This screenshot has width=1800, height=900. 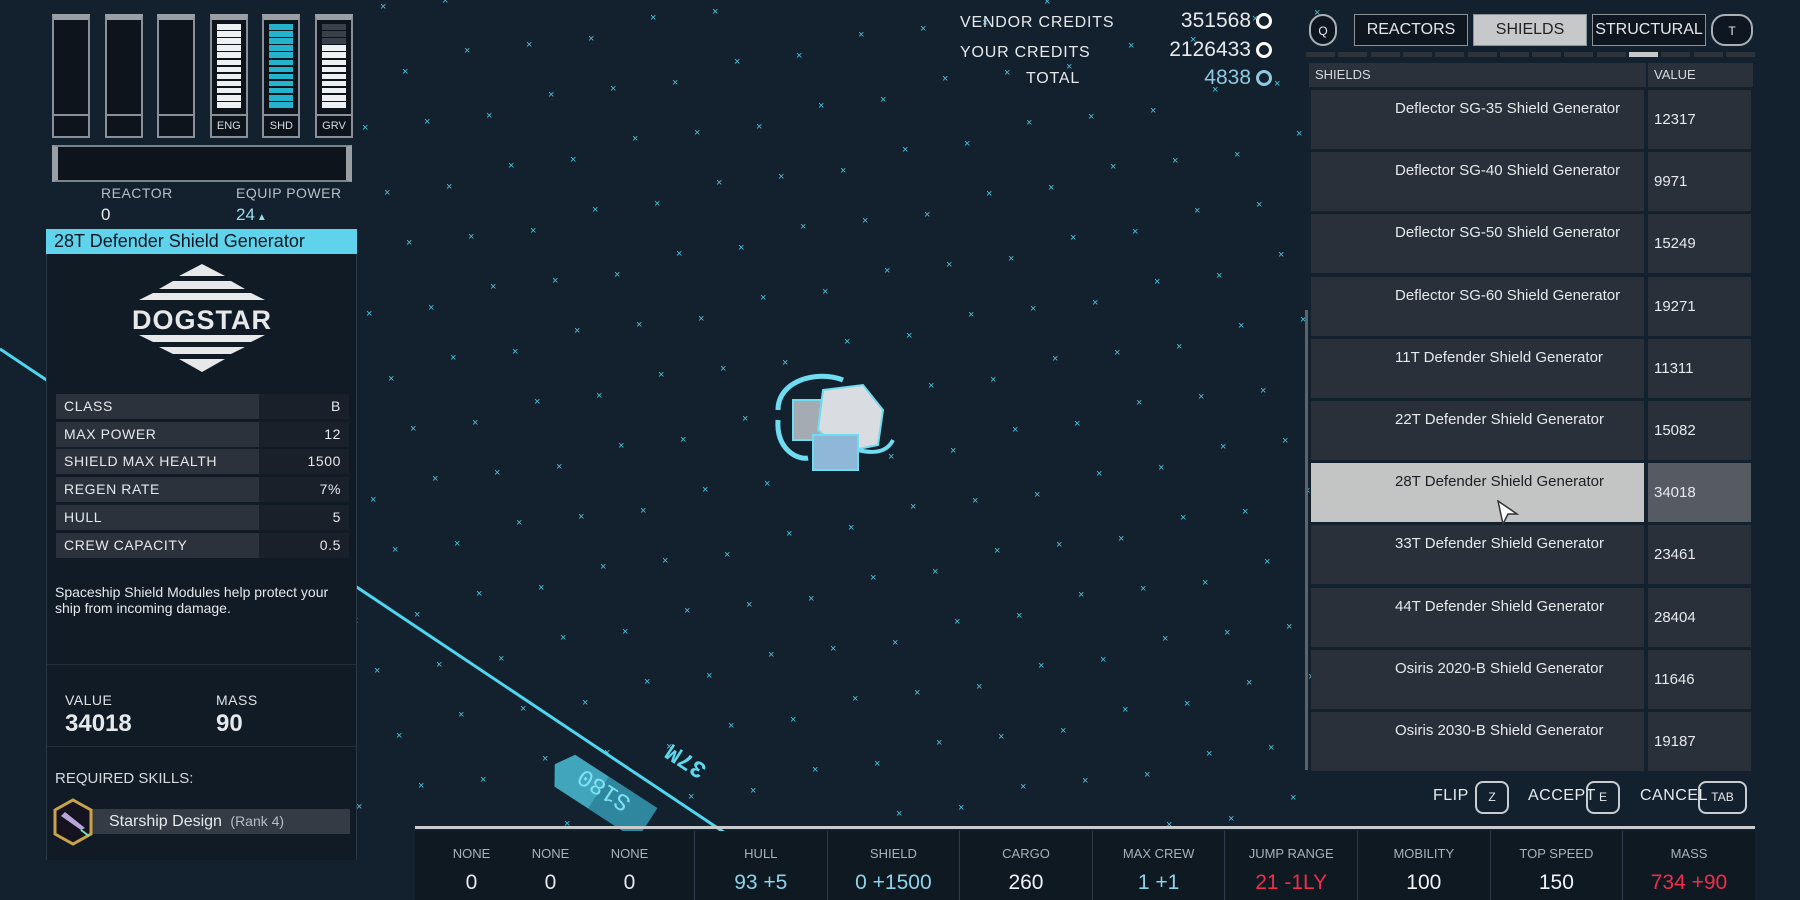 What do you see at coordinates (1699, 306) in the screenshot?
I see `item-value: 19271` at bounding box center [1699, 306].